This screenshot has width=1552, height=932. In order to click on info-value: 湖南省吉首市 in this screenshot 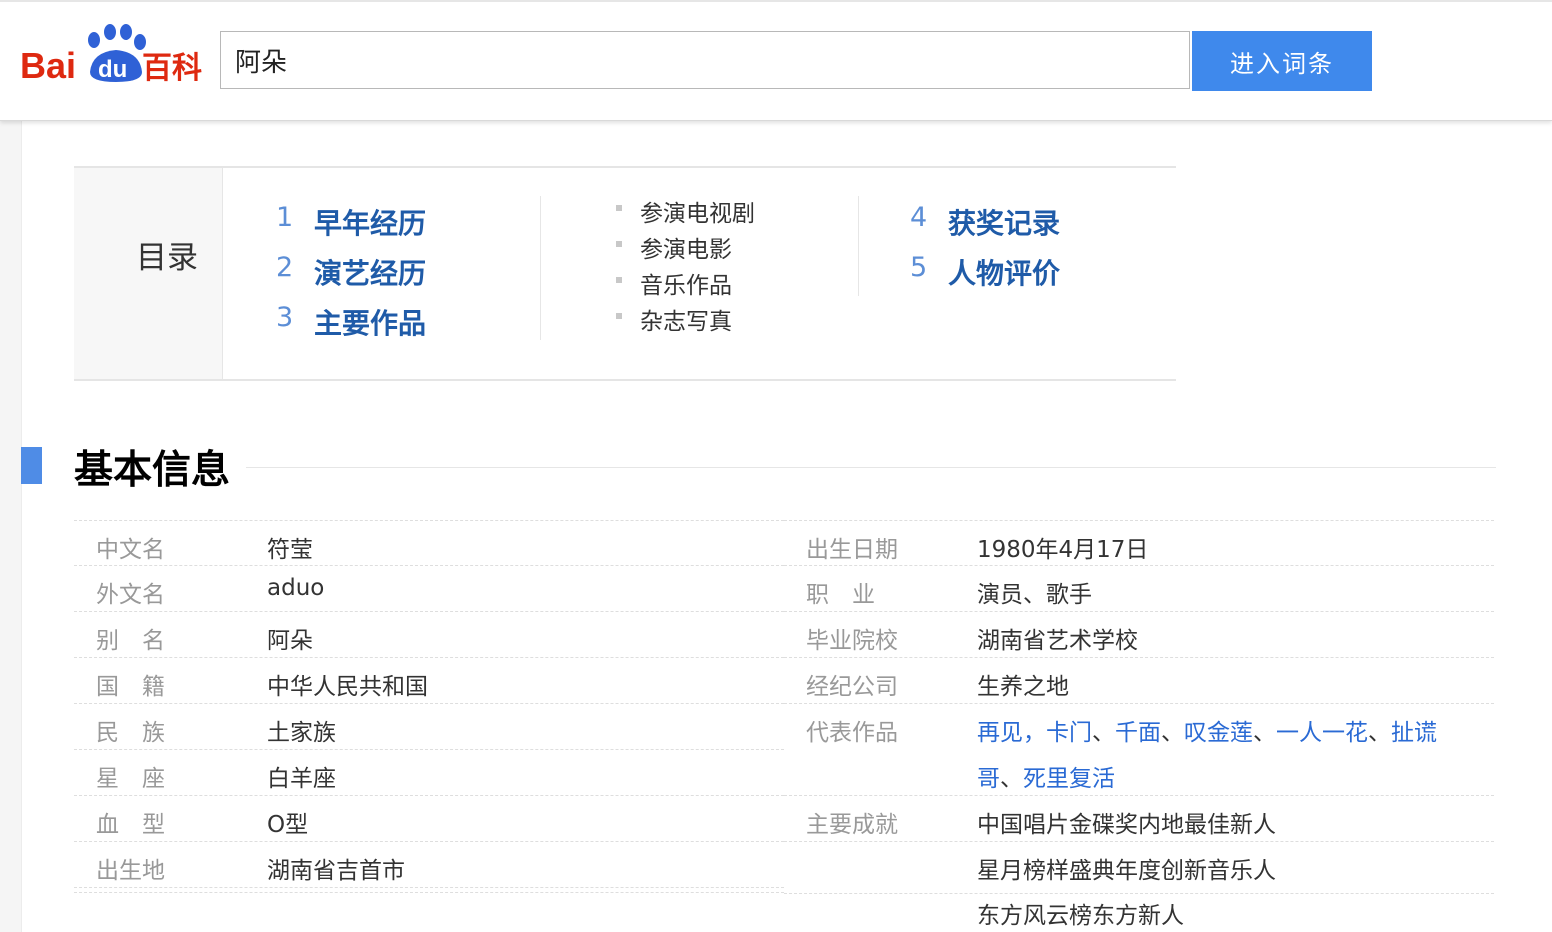, I will do `click(336, 871)`.